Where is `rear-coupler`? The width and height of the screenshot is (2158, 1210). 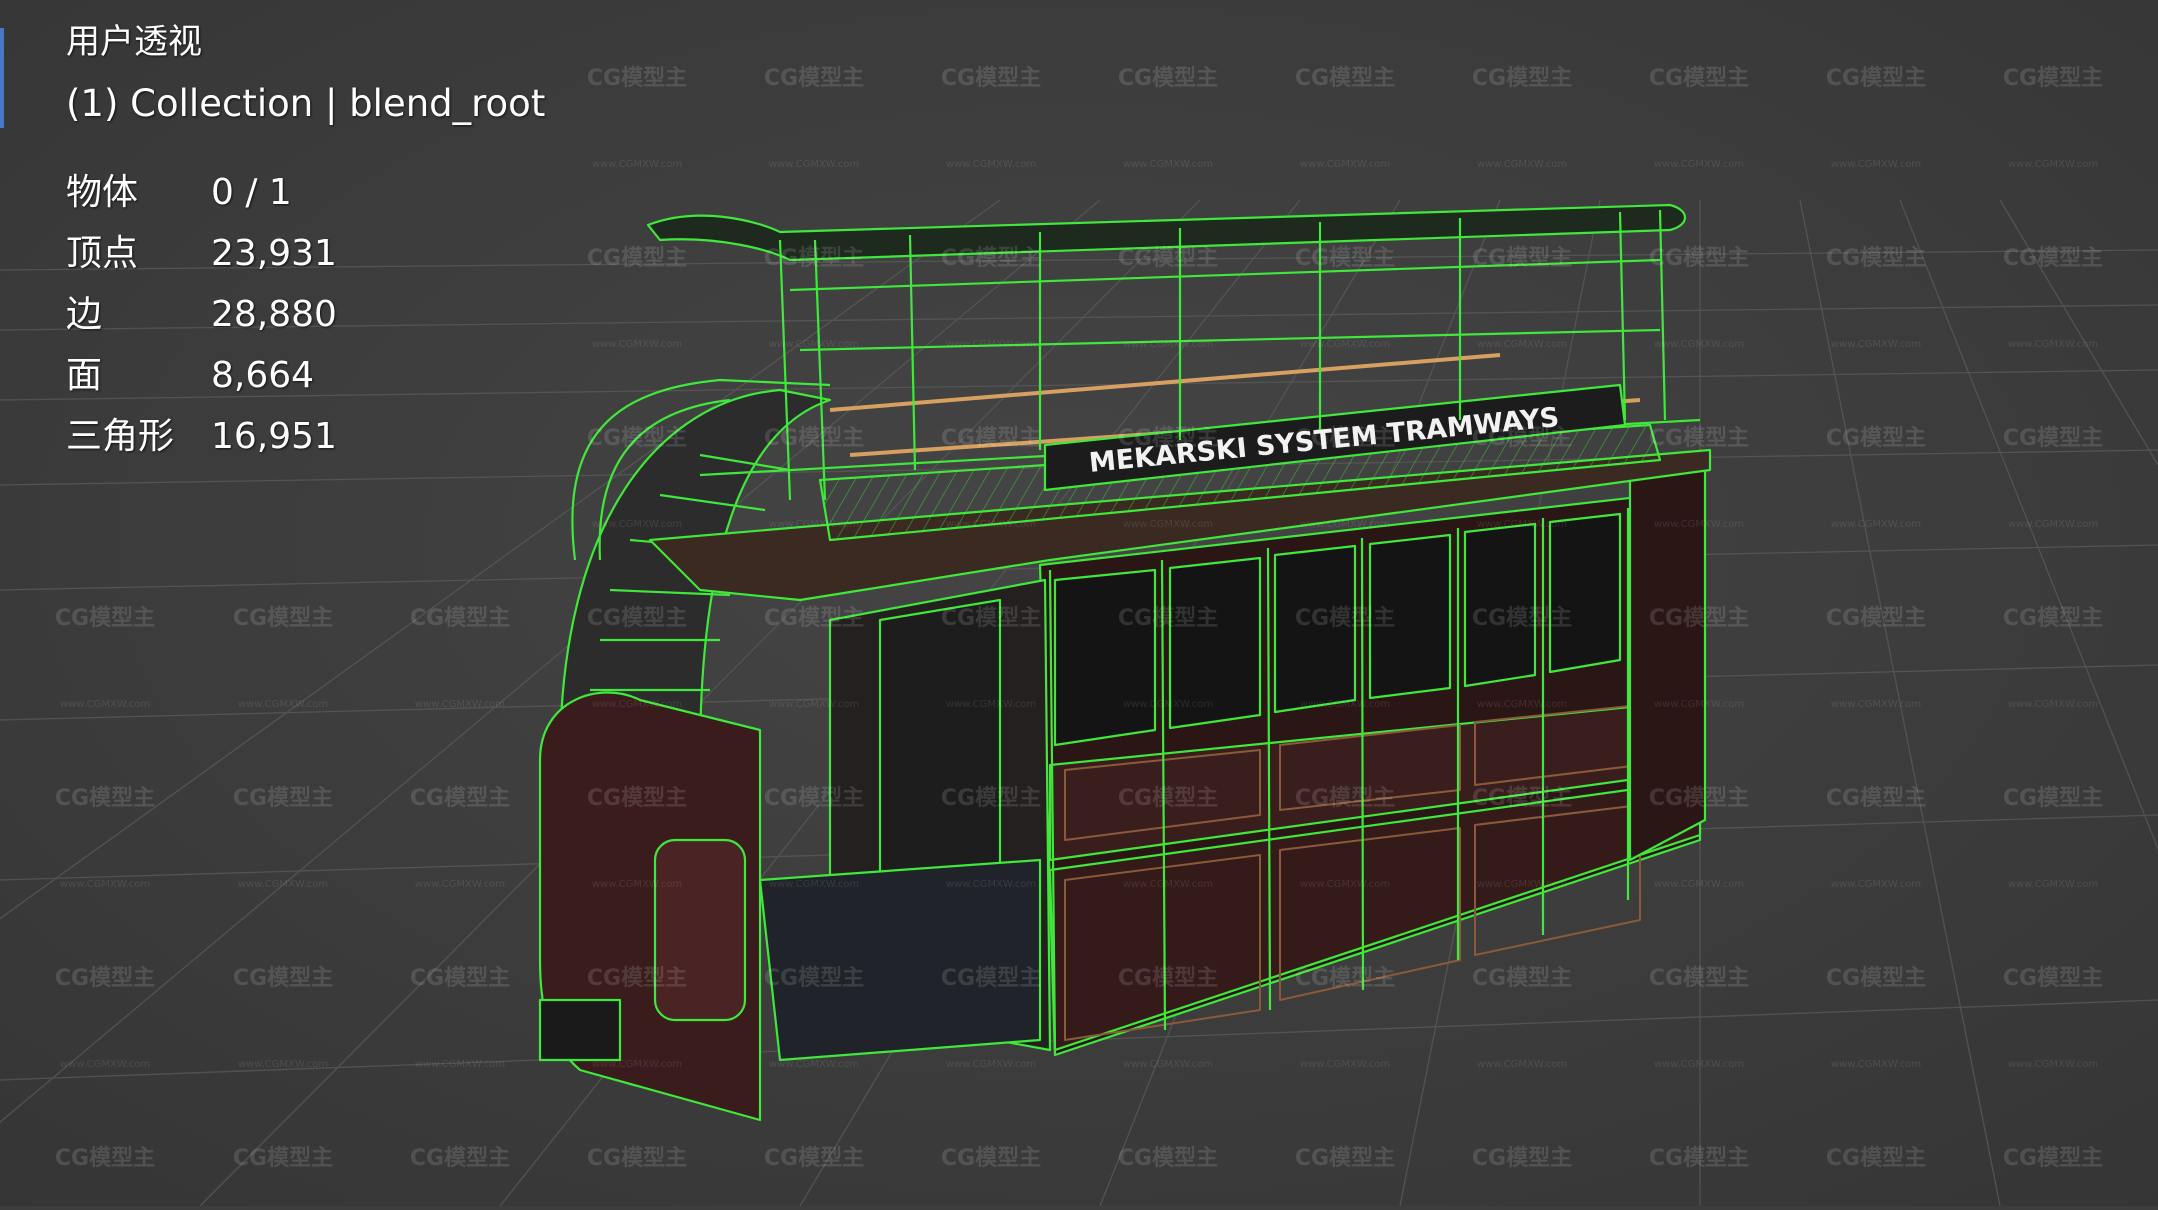
rear-coupler is located at coordinates (580, 1030).